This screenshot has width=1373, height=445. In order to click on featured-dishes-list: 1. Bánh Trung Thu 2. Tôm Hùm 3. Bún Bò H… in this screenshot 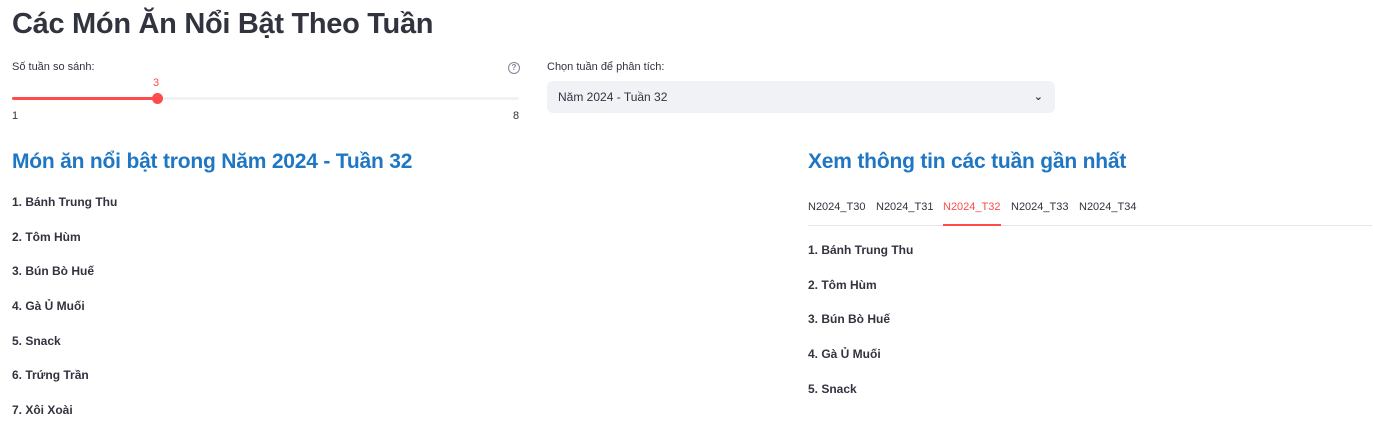, I will do `click(64, 316)`.